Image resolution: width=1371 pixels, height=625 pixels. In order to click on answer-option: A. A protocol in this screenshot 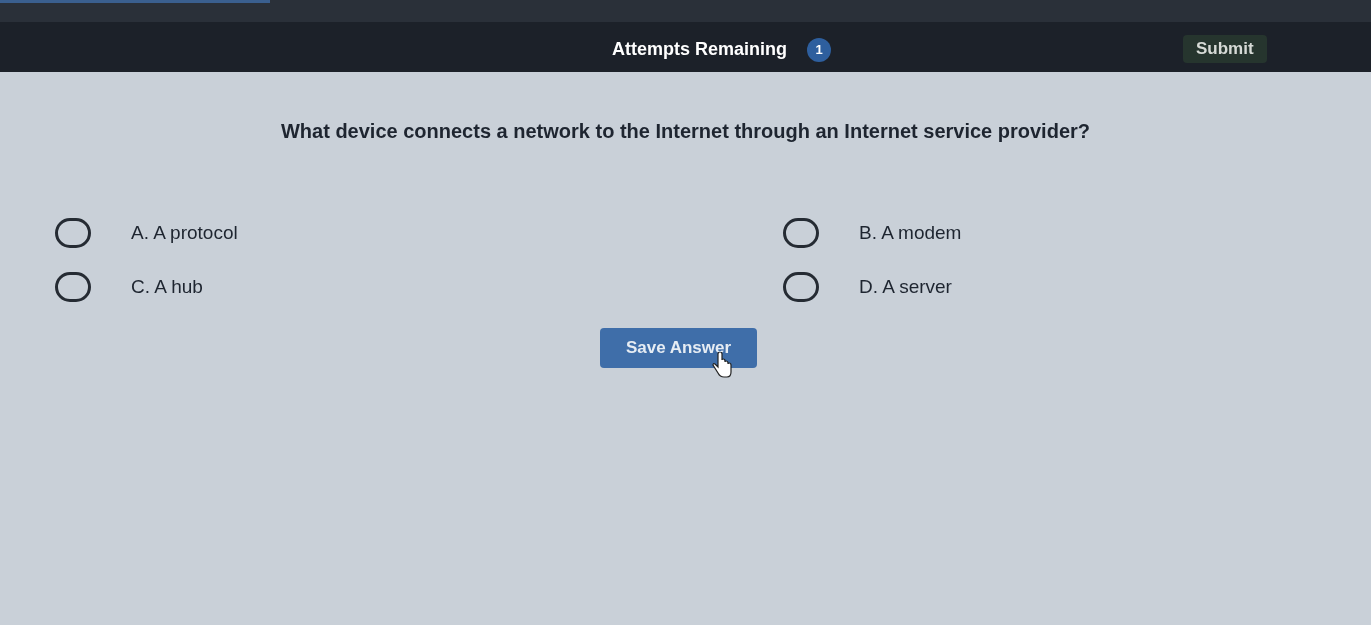, I will do `click(150, 233)`.